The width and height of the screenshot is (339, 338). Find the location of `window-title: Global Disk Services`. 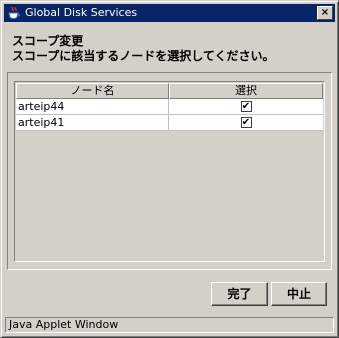

window-title: Global Disk Services is located at coordinates (81, 12).